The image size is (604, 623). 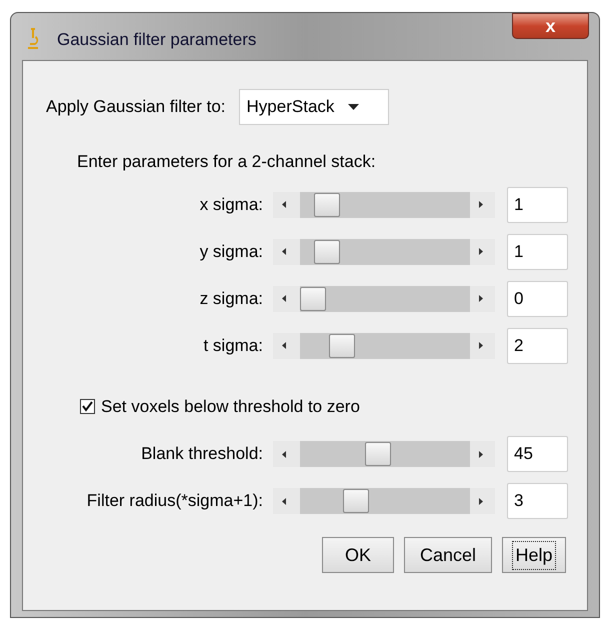 What do you see at coordinates (448, 555) in the screenshot?
I see `dialog-button: Cancel` at bounding box center [448, 555].